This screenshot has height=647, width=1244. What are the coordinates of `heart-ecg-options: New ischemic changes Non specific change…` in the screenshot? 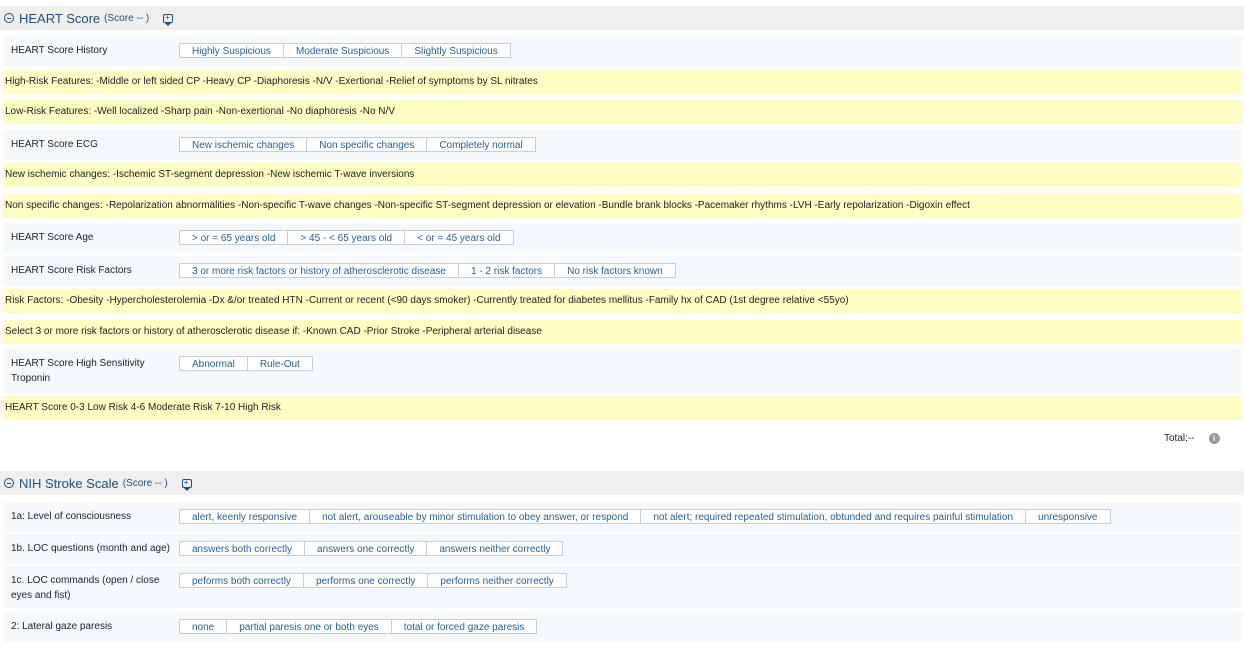 It's located at (357, 144).